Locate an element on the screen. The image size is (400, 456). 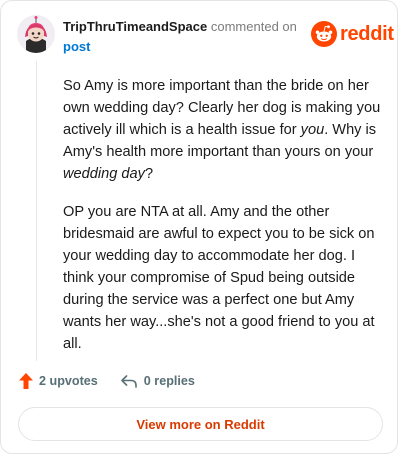
reply-button: 0 replies is located at coordinates (157, 381).